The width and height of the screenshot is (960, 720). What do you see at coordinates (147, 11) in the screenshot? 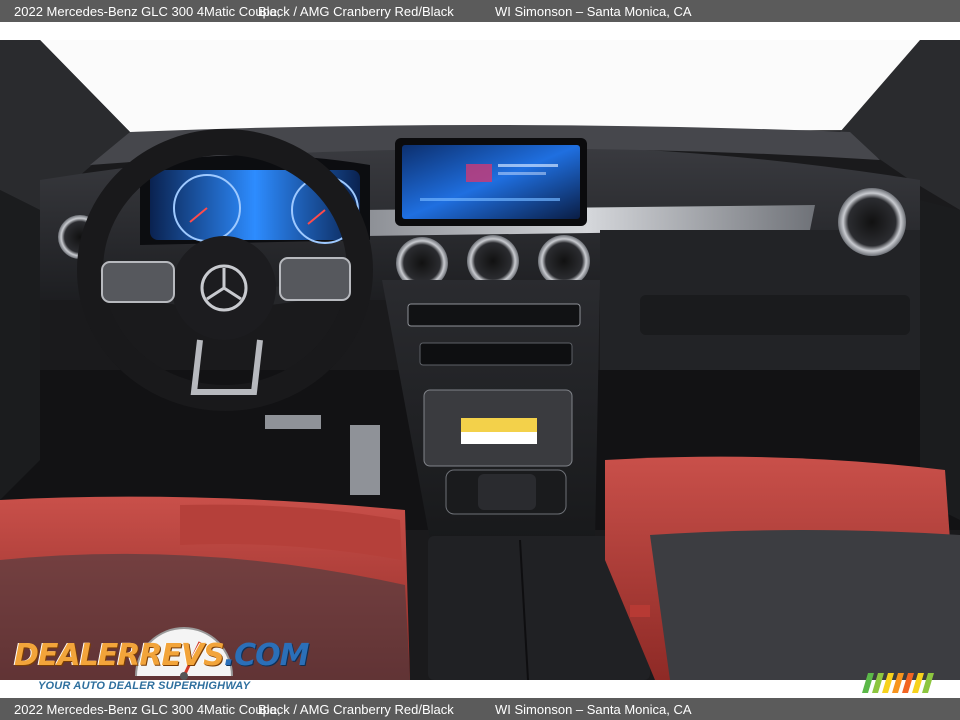
I see `caption-title: 2022 Mercedes-Benz GLC 300 4Matic Coupe,` at bounding box center [147, 11].